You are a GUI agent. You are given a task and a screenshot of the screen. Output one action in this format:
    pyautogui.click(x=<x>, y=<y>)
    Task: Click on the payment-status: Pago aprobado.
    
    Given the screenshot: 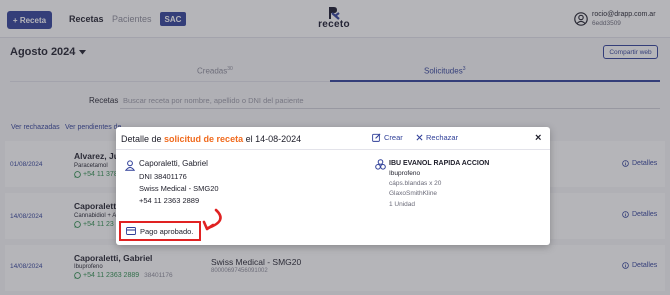 What is the action you would take?
    pyautogui.click(x=160, y=231)
    